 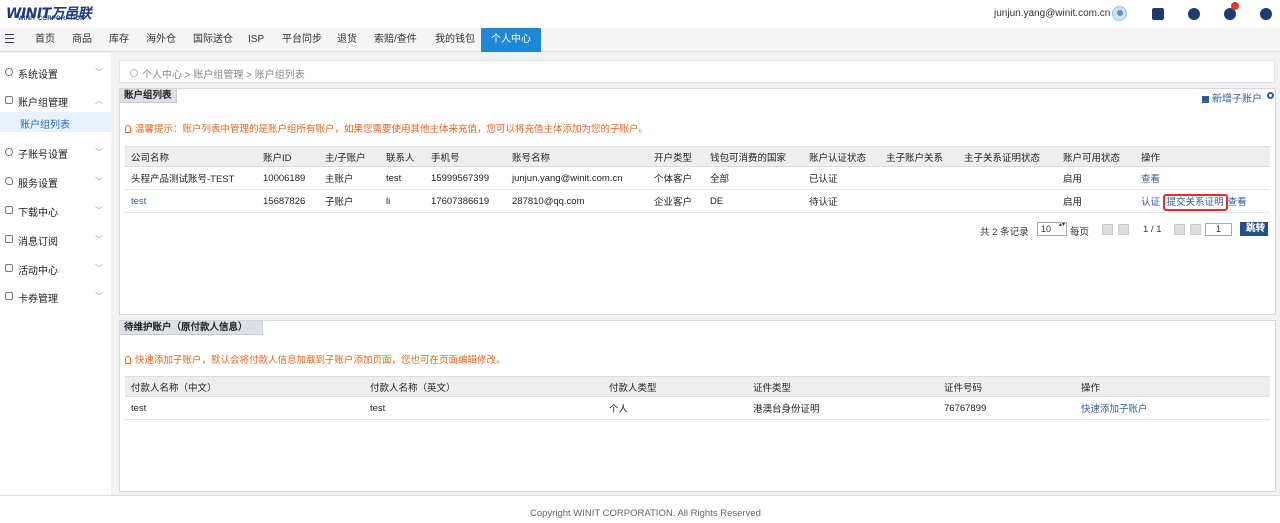 I want to click on breadcrumb-text: 个人中心 > 账户组管理 > 账户组列表, so click(x=223, y=73).